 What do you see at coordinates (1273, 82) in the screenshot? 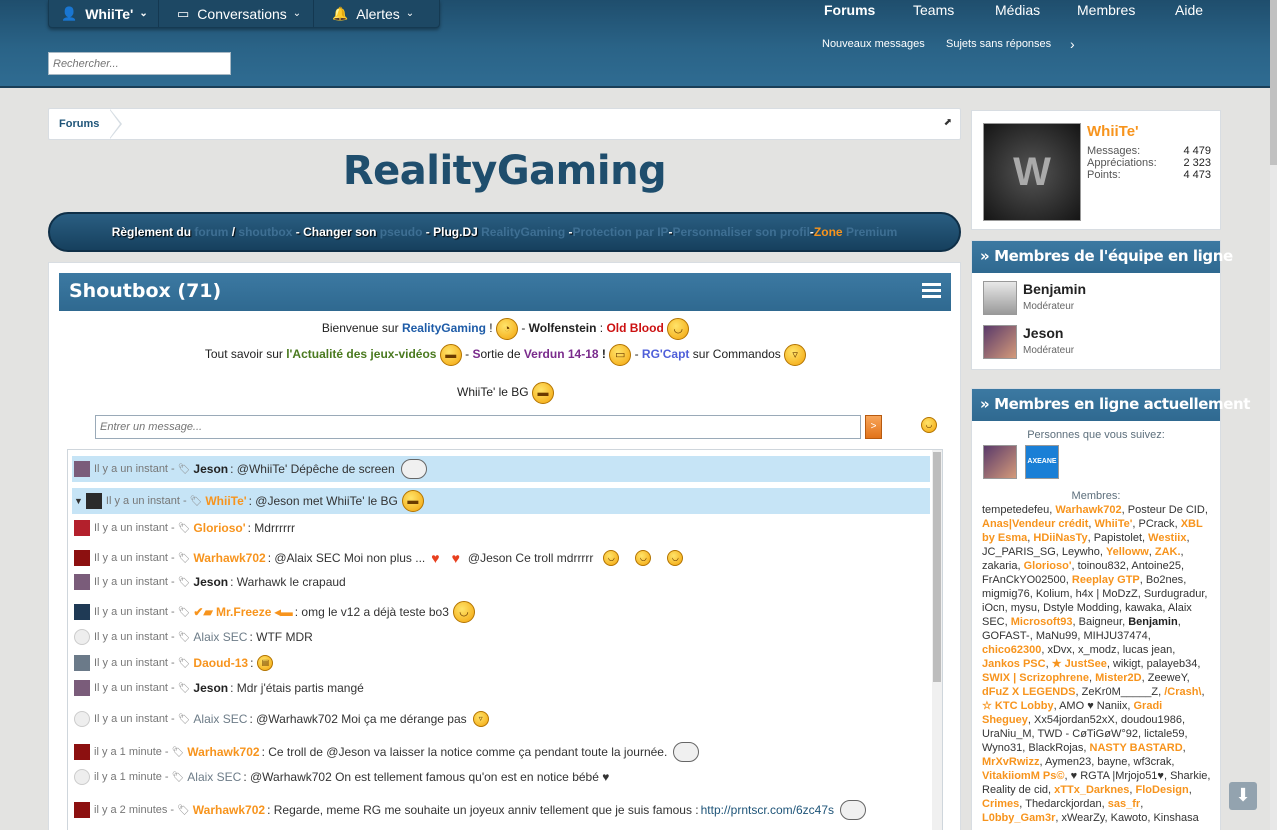
I see `scrollbar-thumb` at bounding box center [1273, 82].